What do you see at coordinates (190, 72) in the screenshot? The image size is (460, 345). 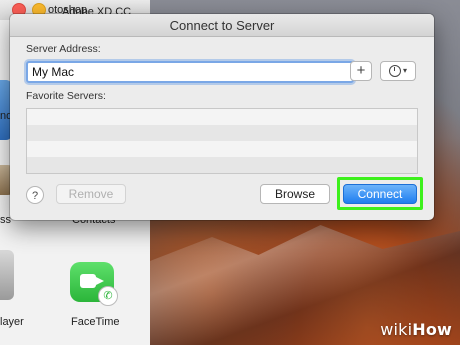 I see `server-address-input: My Mac` at bounding box center [190, 72].